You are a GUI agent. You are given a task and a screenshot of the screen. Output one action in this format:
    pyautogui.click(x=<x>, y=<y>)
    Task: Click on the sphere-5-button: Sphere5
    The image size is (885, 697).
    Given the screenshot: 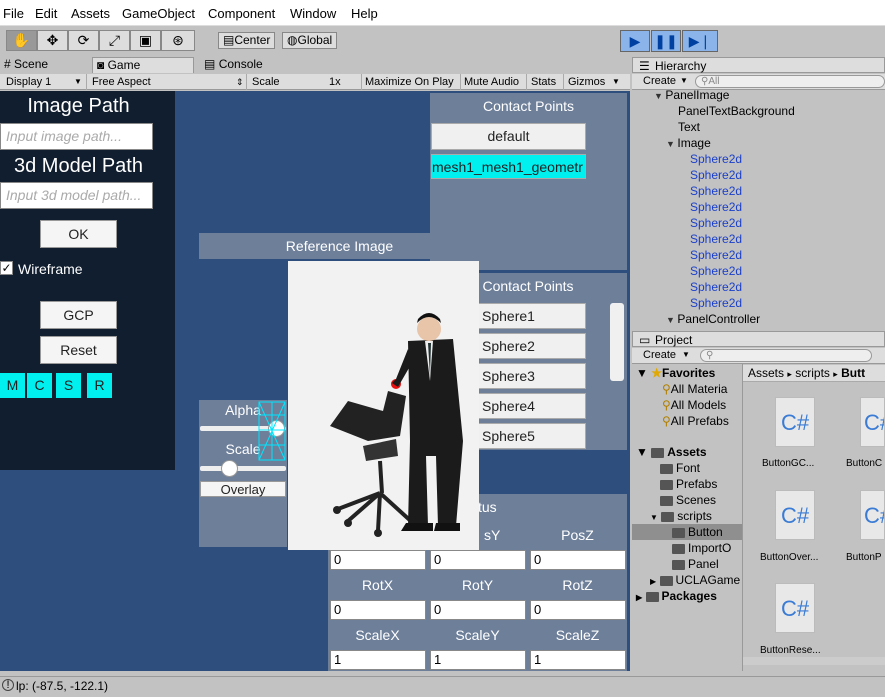 What is the action you would take?
    pyautogui.click(x=531, y=436)
    